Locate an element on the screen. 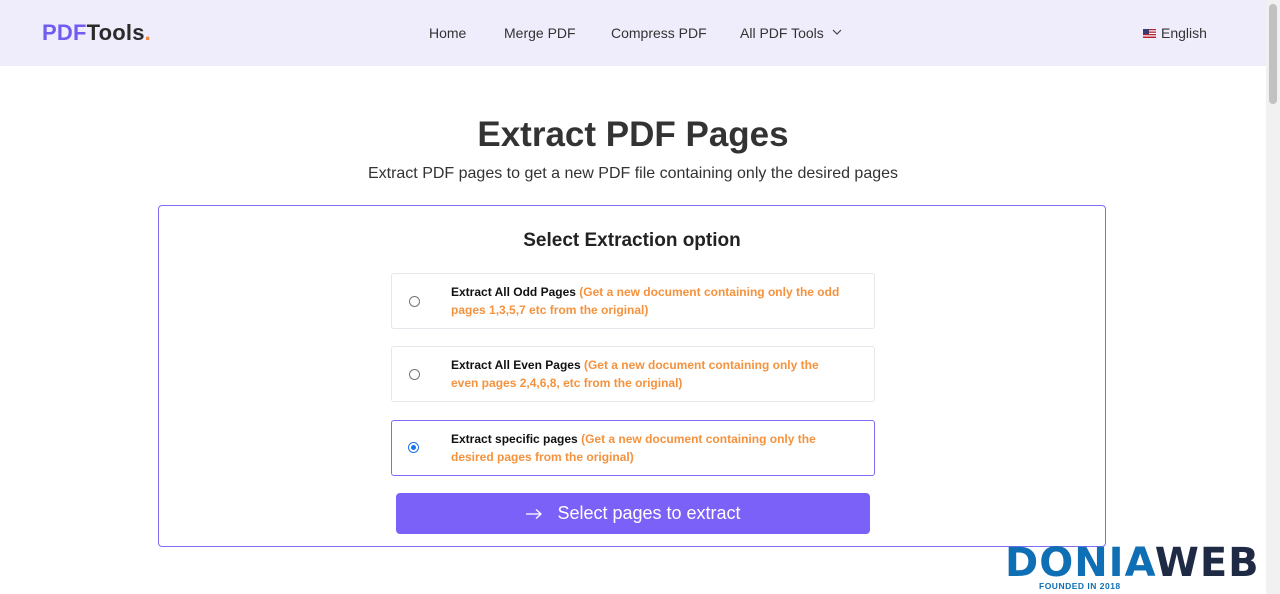 The width and height of the screenshot is (1280, 594). watermark-text-b: WEB is located at coordinates (1207, 563).